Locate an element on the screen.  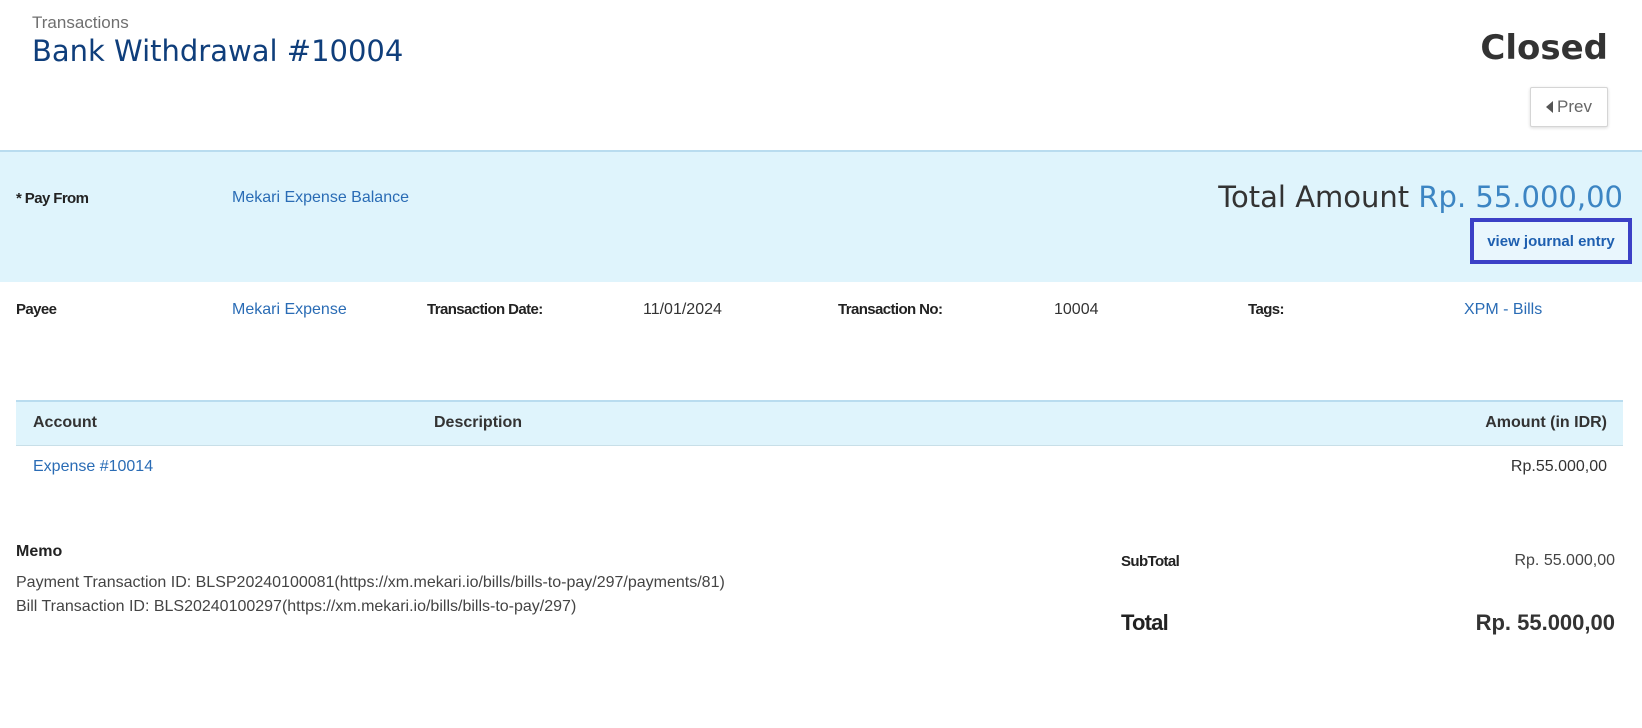
total-value: Rp. 55.000,00 is located at coordinates (1545, 622).